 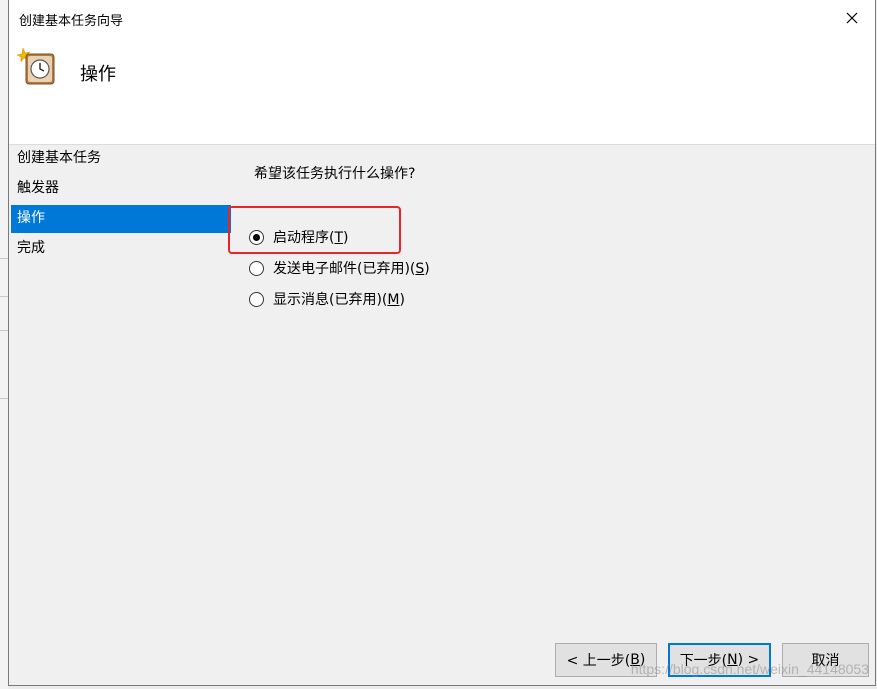 What do you see at coordinates (98, 74) in the screenshot?
I see `page-title: 操作` at bounding box center [98, 74].